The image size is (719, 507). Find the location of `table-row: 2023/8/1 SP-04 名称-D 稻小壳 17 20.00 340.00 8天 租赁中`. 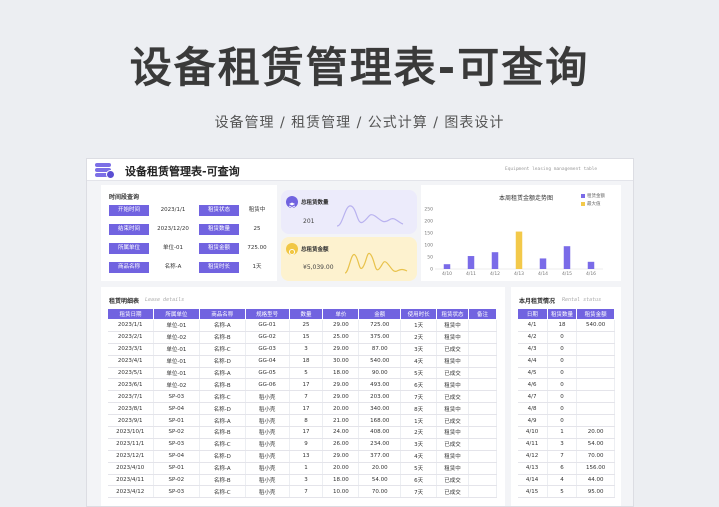

table-row: 2023/8/1 SP-04 名称-D 稻小壳 17 20.00 340.00 8天 租赁中 is located at coordinates (302, 409).